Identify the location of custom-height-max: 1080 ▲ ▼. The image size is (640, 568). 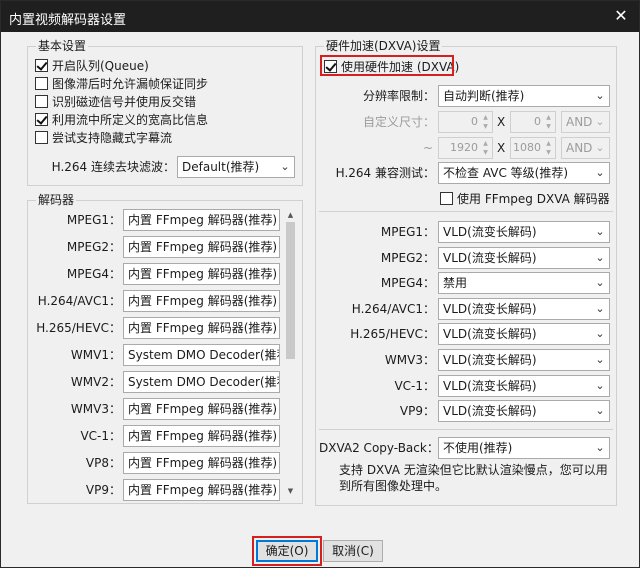
(533, 148).